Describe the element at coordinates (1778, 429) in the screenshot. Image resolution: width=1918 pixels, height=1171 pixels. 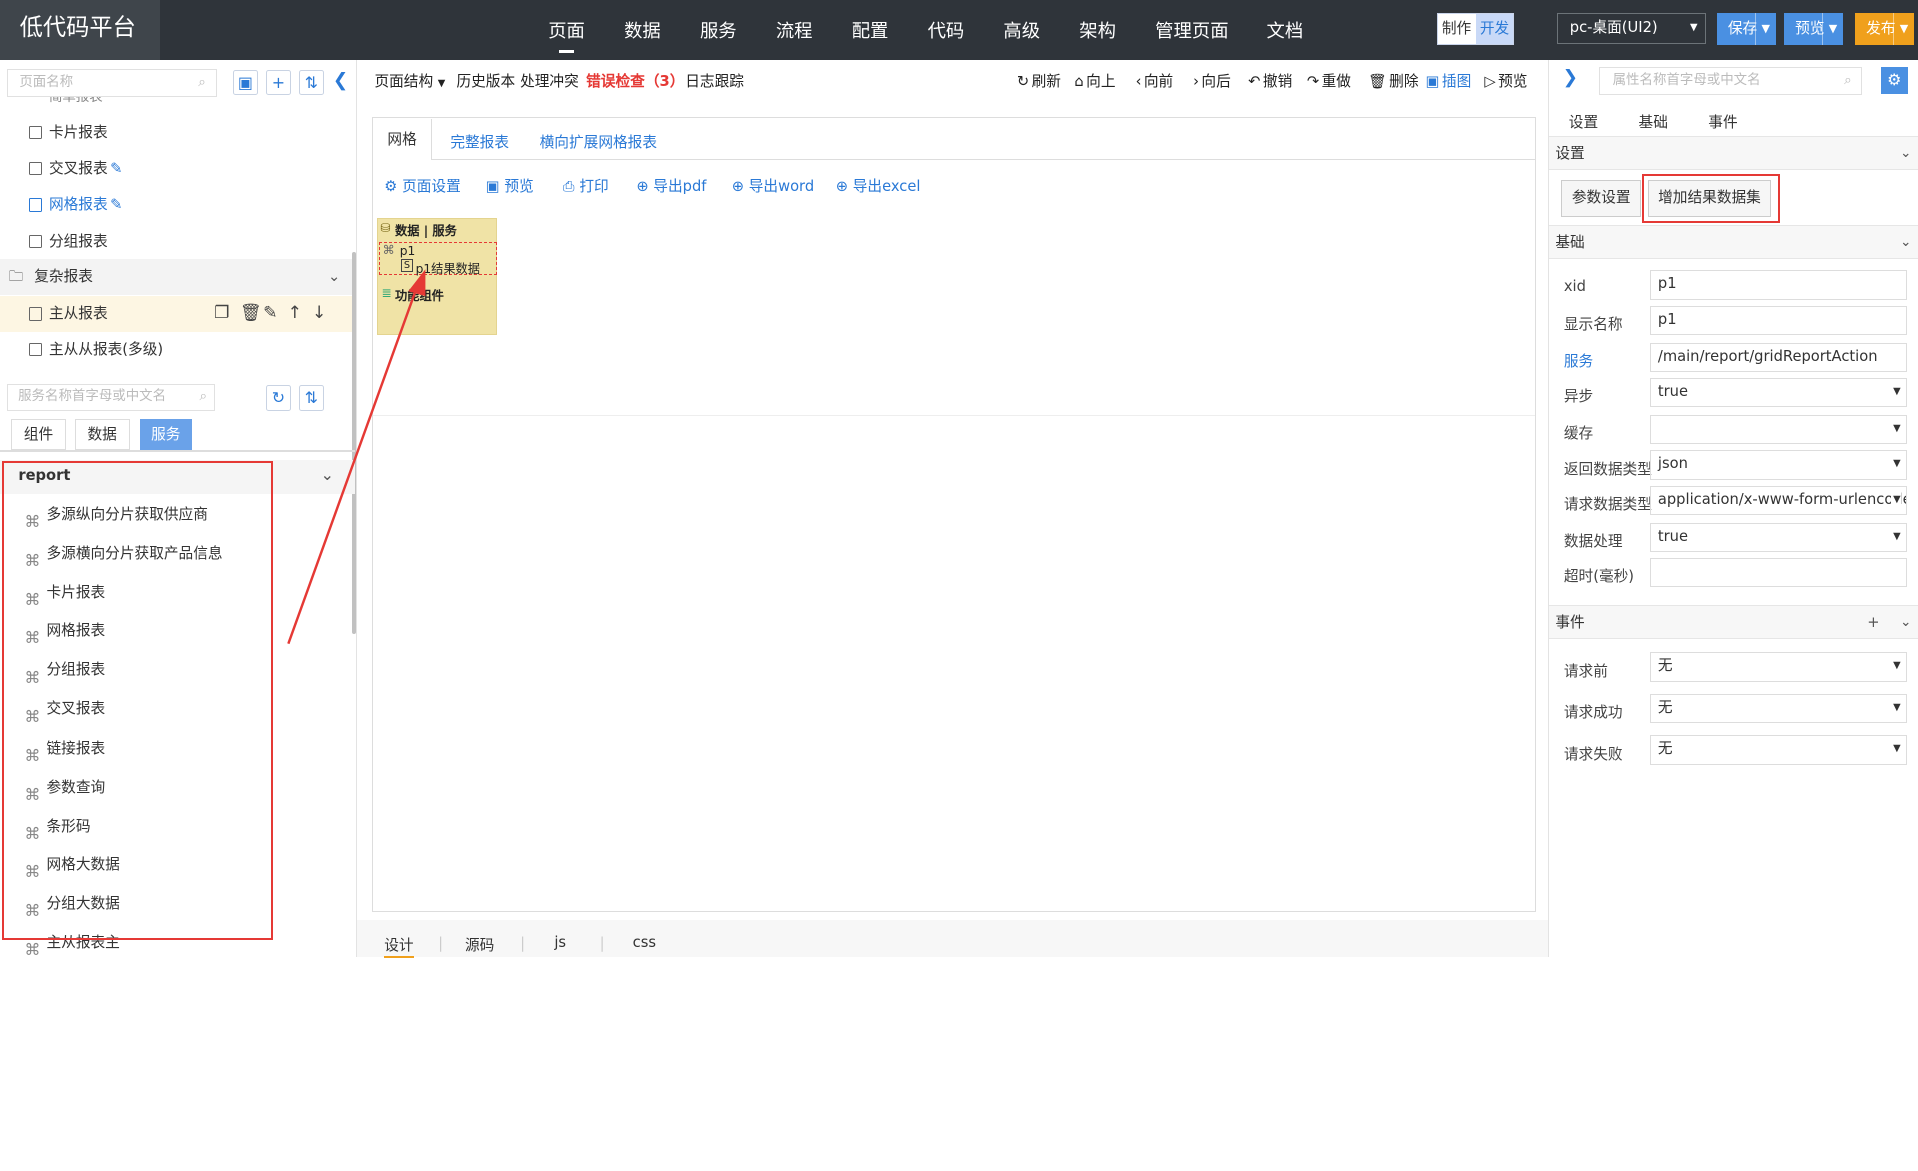
I see `cache-select: ▼` at that location.